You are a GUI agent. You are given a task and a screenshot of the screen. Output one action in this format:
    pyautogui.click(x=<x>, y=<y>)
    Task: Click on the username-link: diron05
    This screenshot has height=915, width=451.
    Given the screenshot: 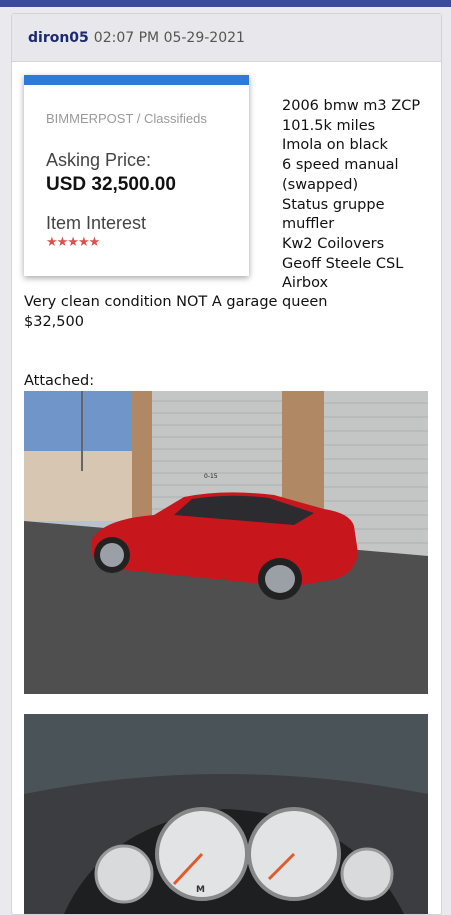 What is the action you would take?
    pyautogui.click(x=58, y=38)
    